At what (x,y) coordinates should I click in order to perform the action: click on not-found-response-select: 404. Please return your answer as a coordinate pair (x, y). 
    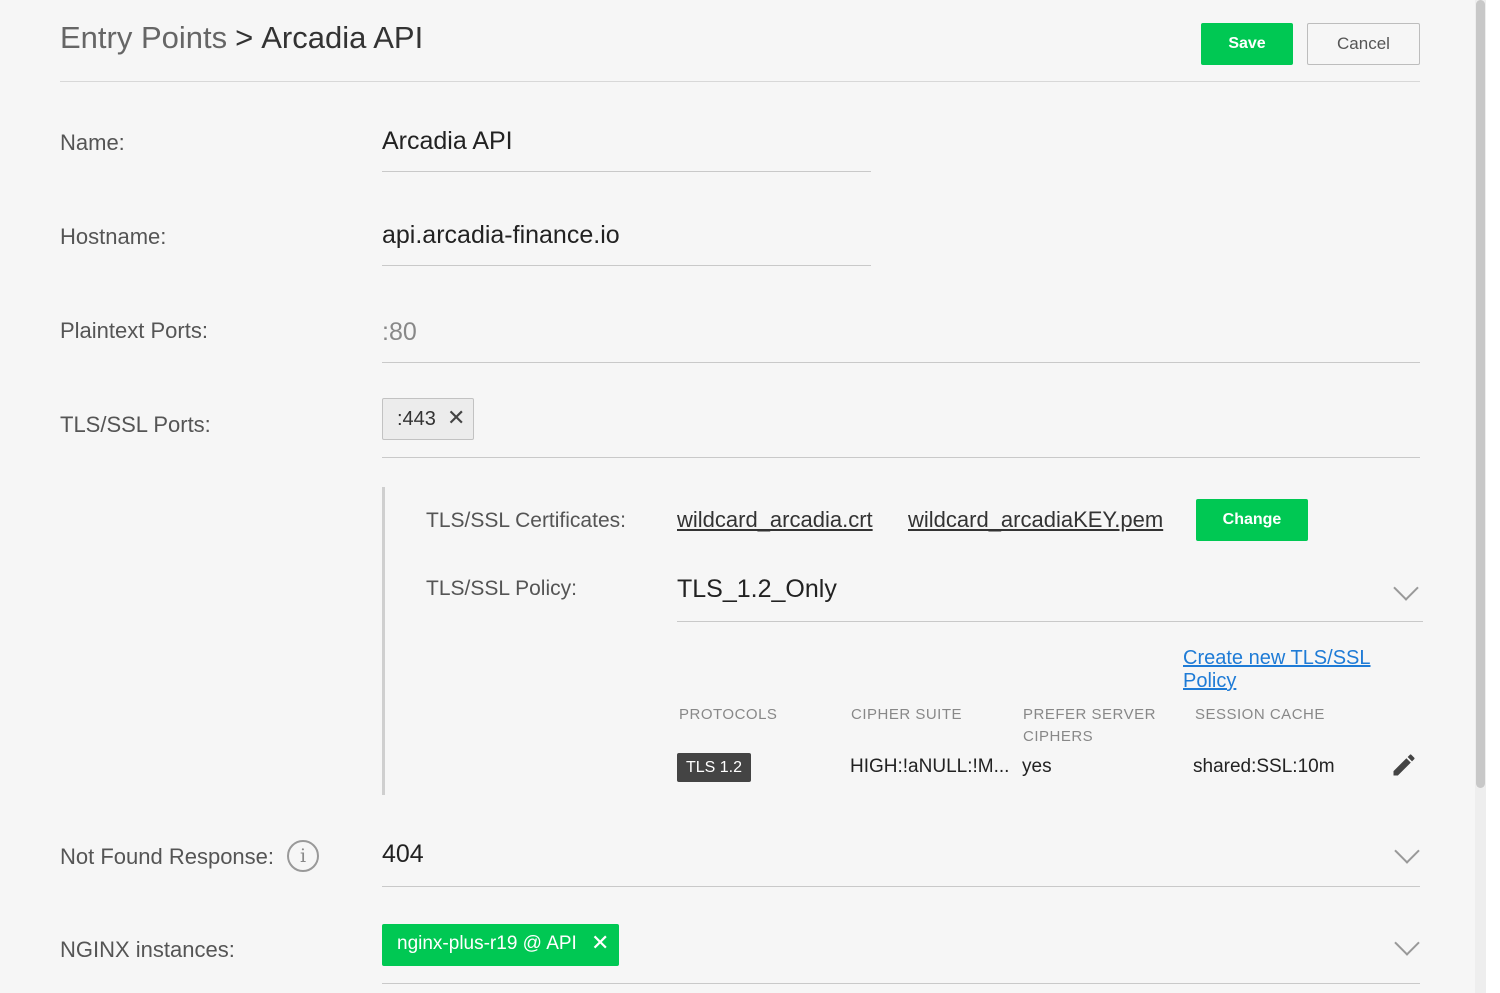
    Looking at the image, I should click on (901, 858).